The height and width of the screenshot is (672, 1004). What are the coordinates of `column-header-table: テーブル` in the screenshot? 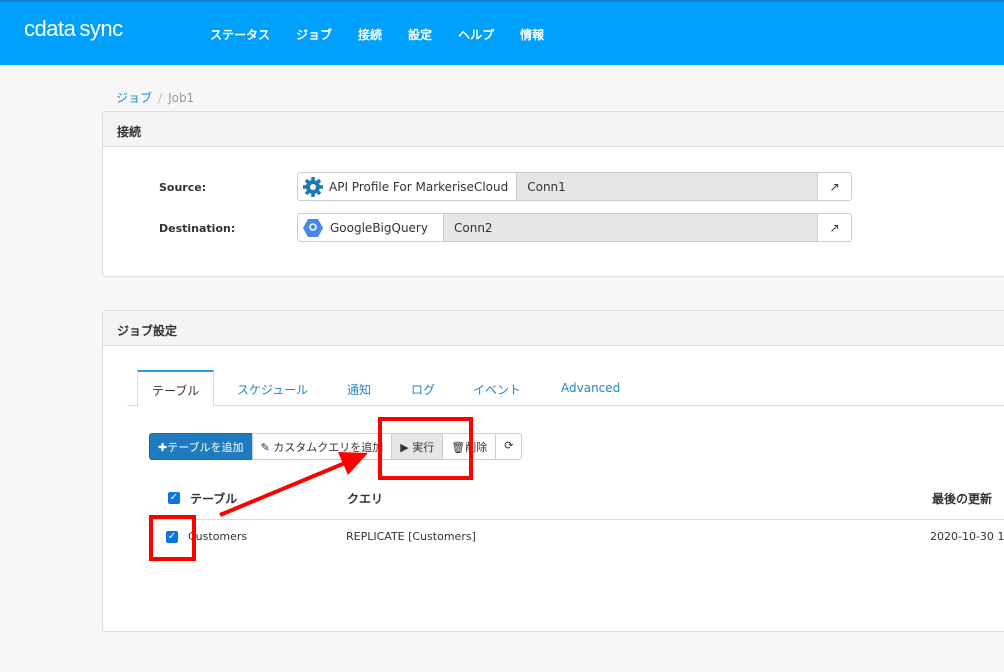 It's located at (213, 498).